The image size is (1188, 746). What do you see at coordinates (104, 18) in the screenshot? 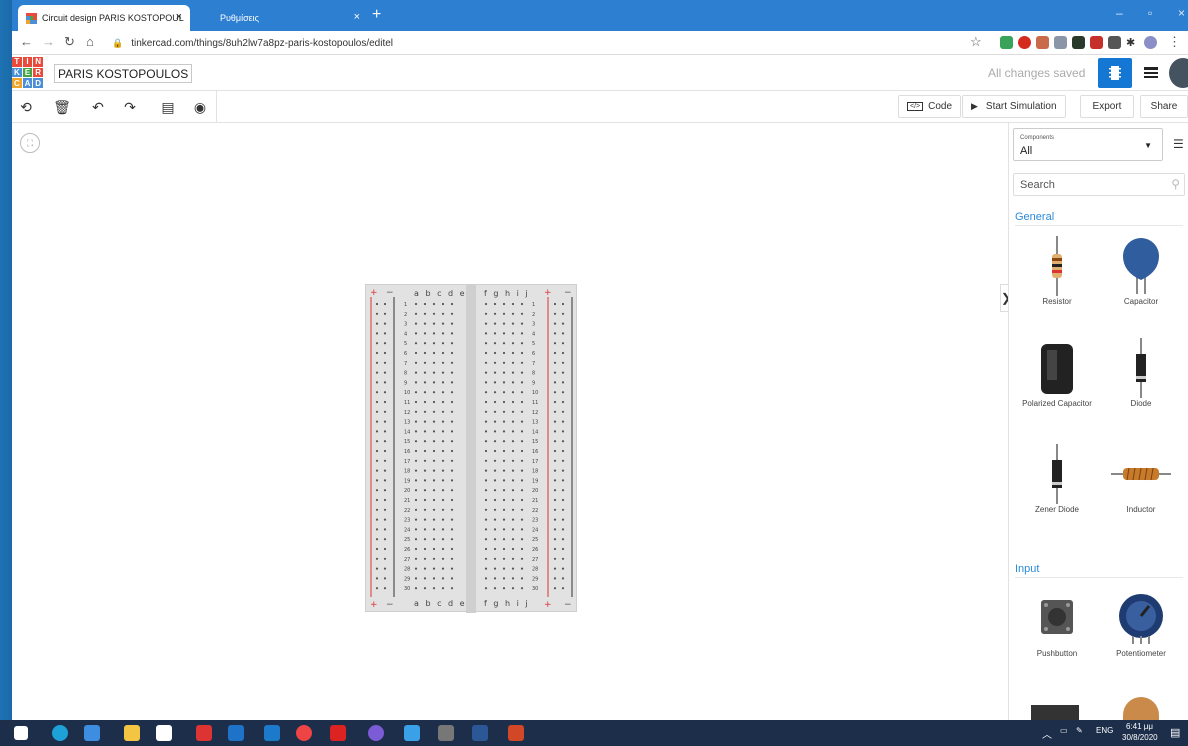
I see `tab-circuit-design: Circuit design PARIS KOSTOPOUL ×` at bounding box center [104, 18].